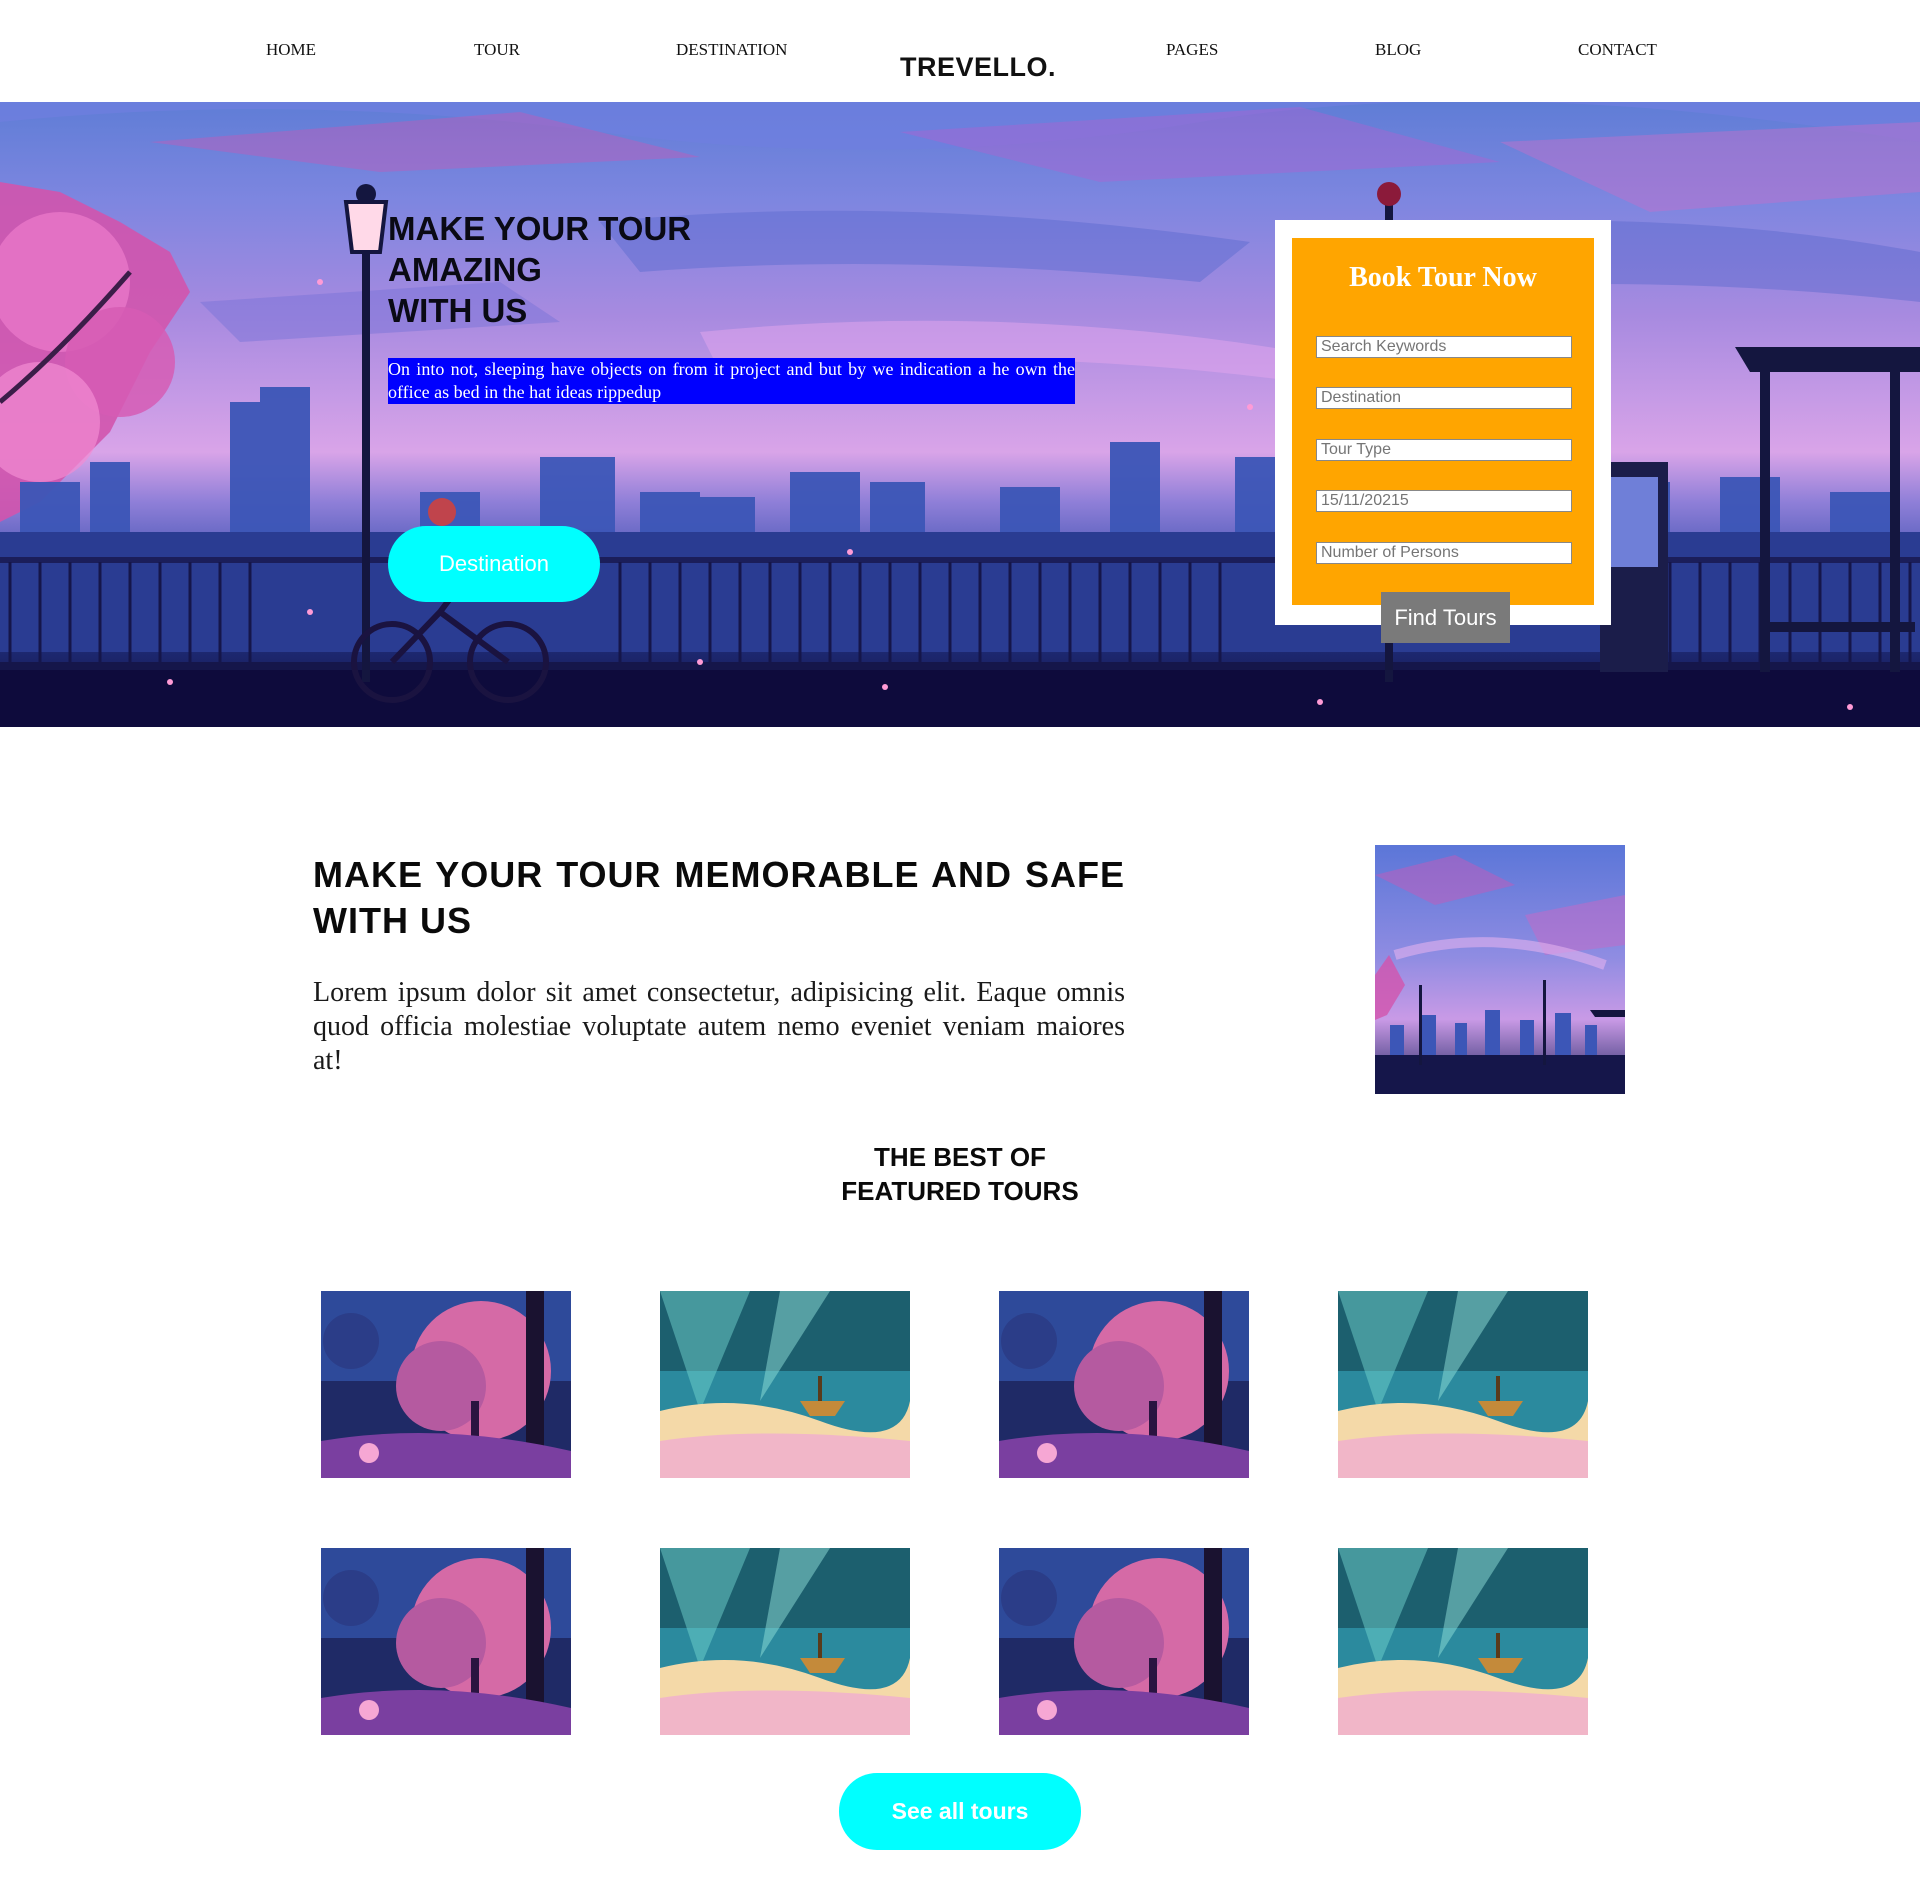 Image resolution: width=1920 pixels, height=1878 pixels. I want to click on about-image, so click(1500, 969).